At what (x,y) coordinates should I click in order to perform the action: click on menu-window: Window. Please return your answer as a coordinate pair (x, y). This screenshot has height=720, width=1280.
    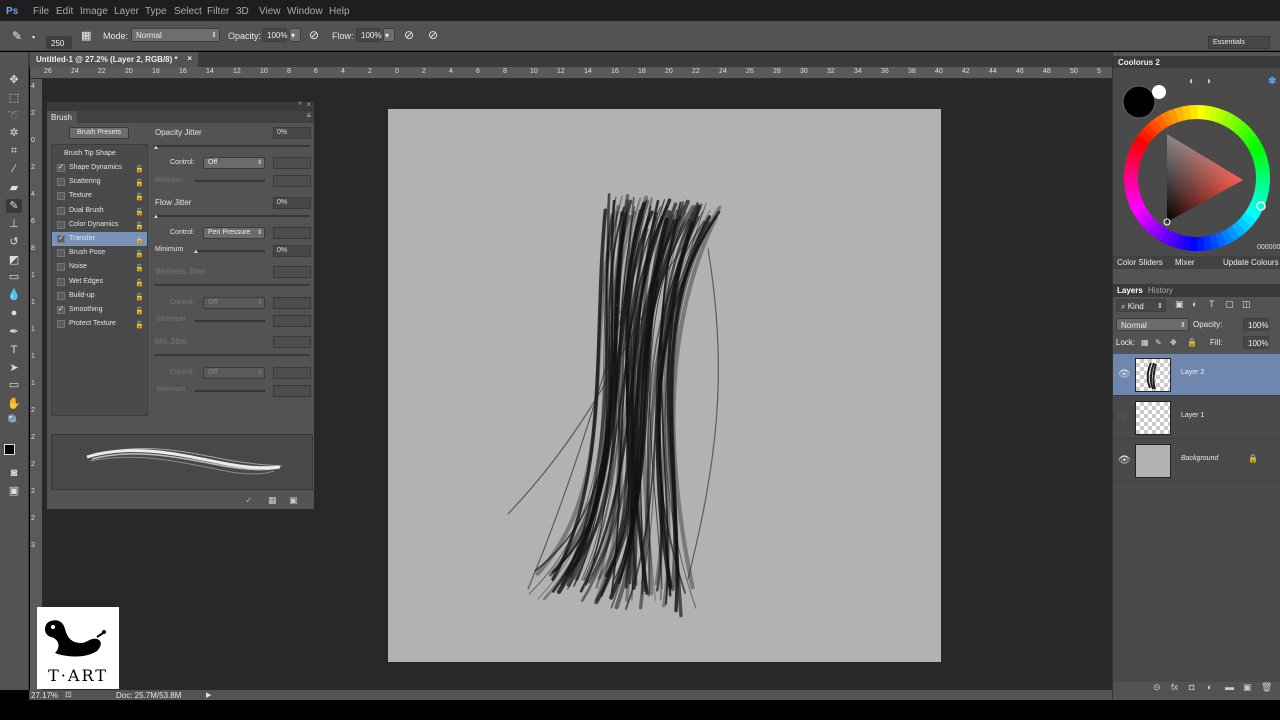
    Looking at the image, I should click on (305, 11).